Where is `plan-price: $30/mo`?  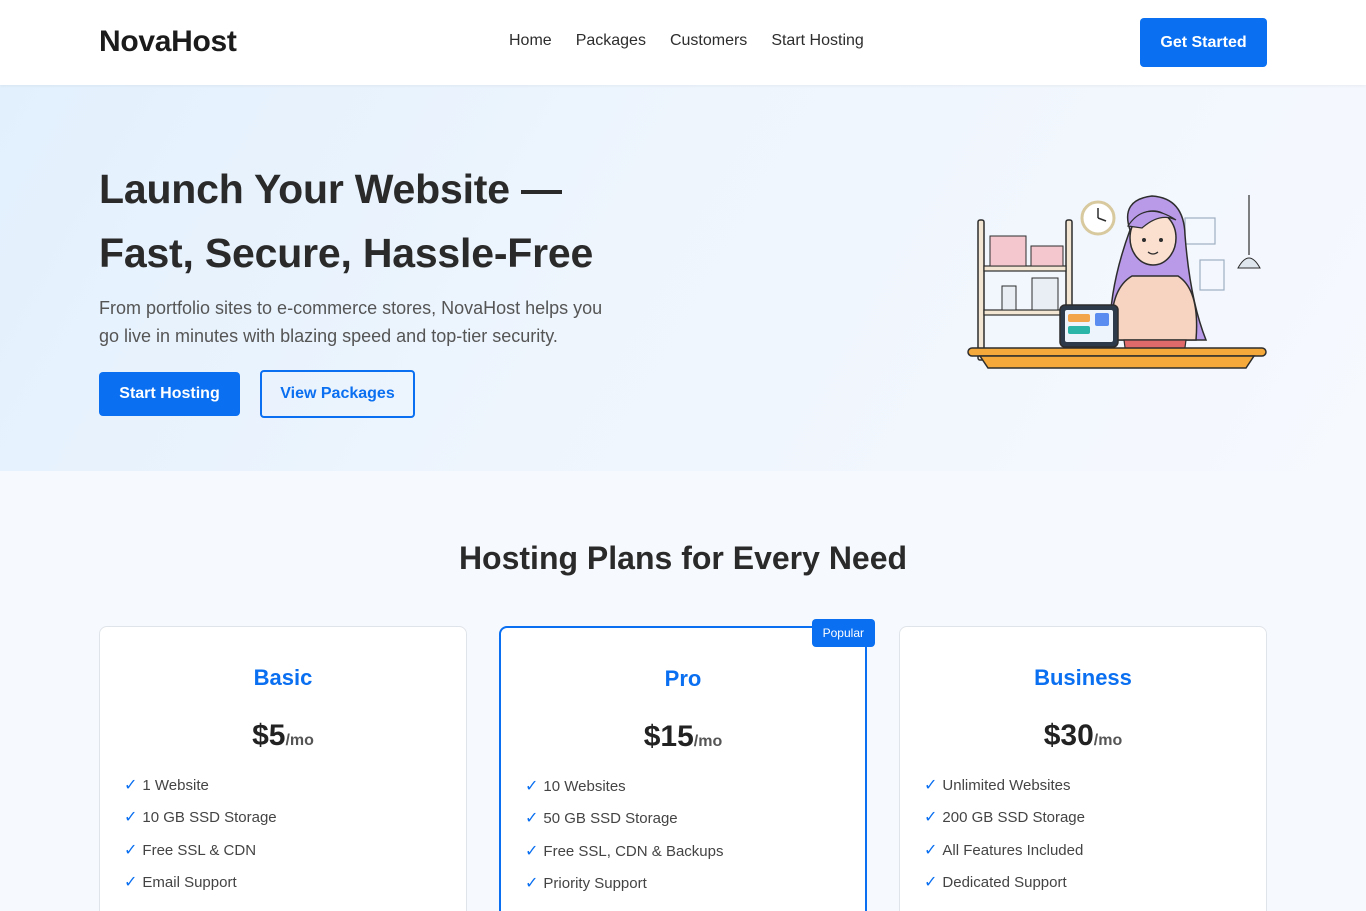
plan-price: $30/mo is located at coordinates (1083, 736).